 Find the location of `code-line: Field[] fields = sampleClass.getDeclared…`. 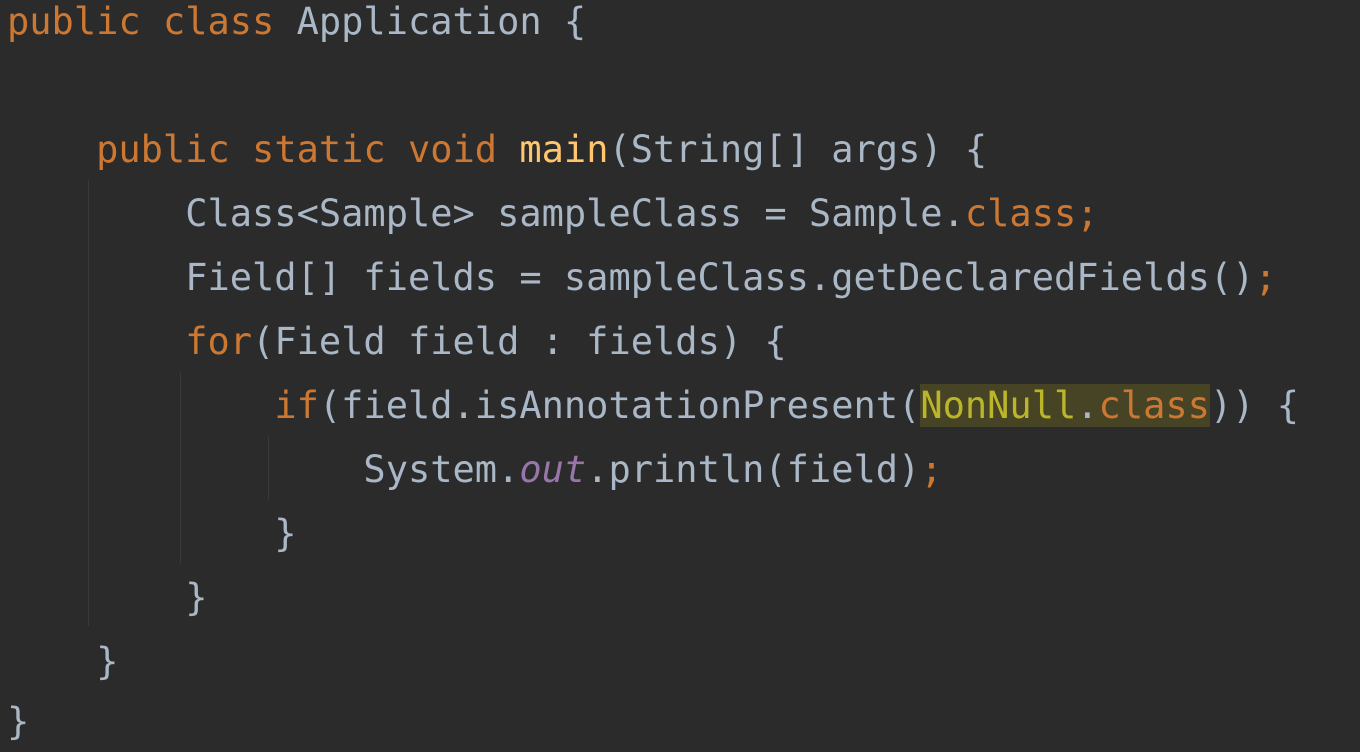

code-line: Field[] fields = sampleClass.getDeclared… is located at coordinates (642, 278).